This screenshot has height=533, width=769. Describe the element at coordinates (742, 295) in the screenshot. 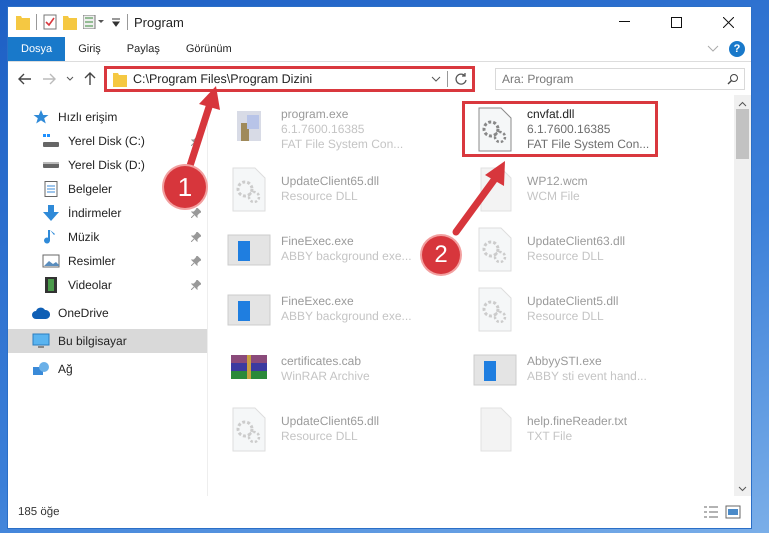

I see `scrollbar` at that location.